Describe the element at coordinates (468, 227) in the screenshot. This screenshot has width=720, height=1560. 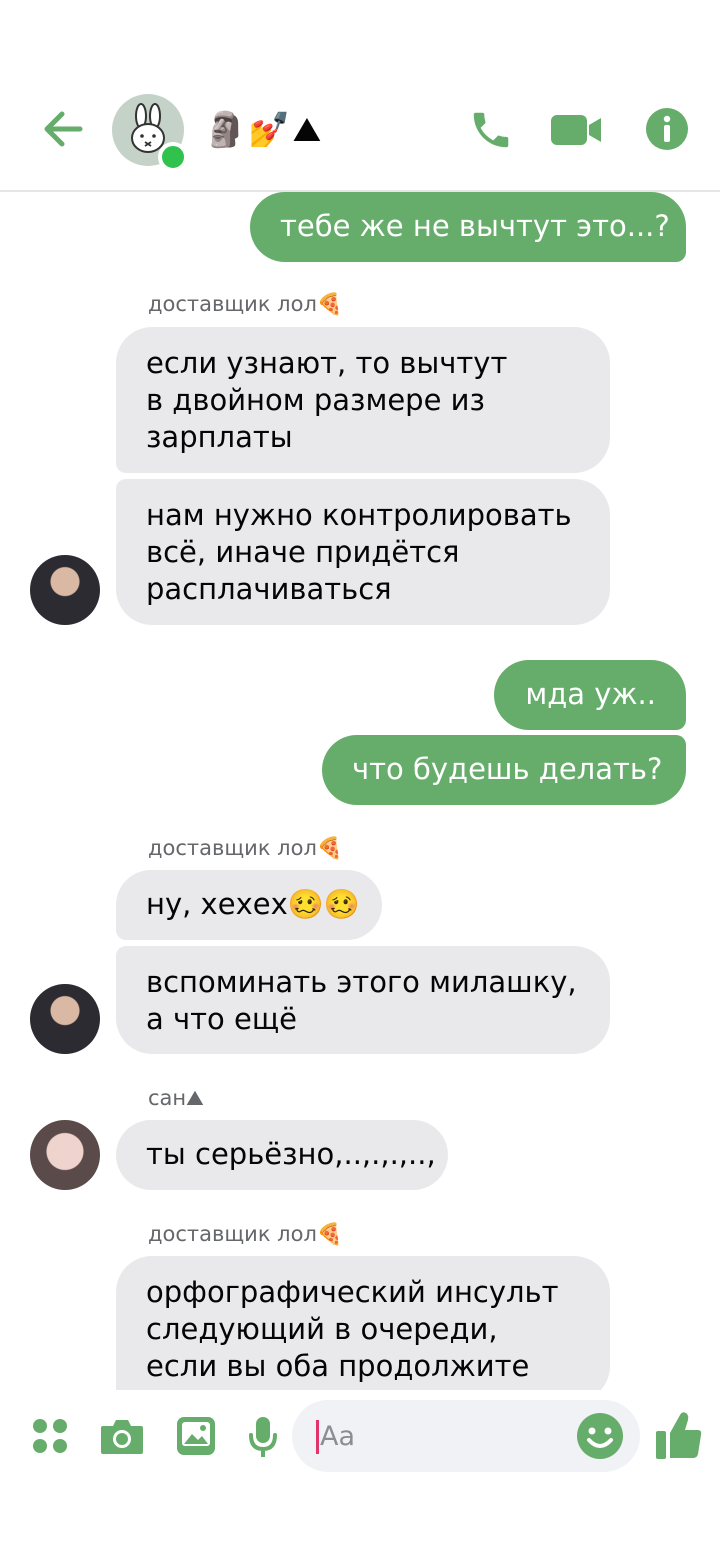
I see `message-bubble-outgoing: тебе же не вычтут это...?` at that location.